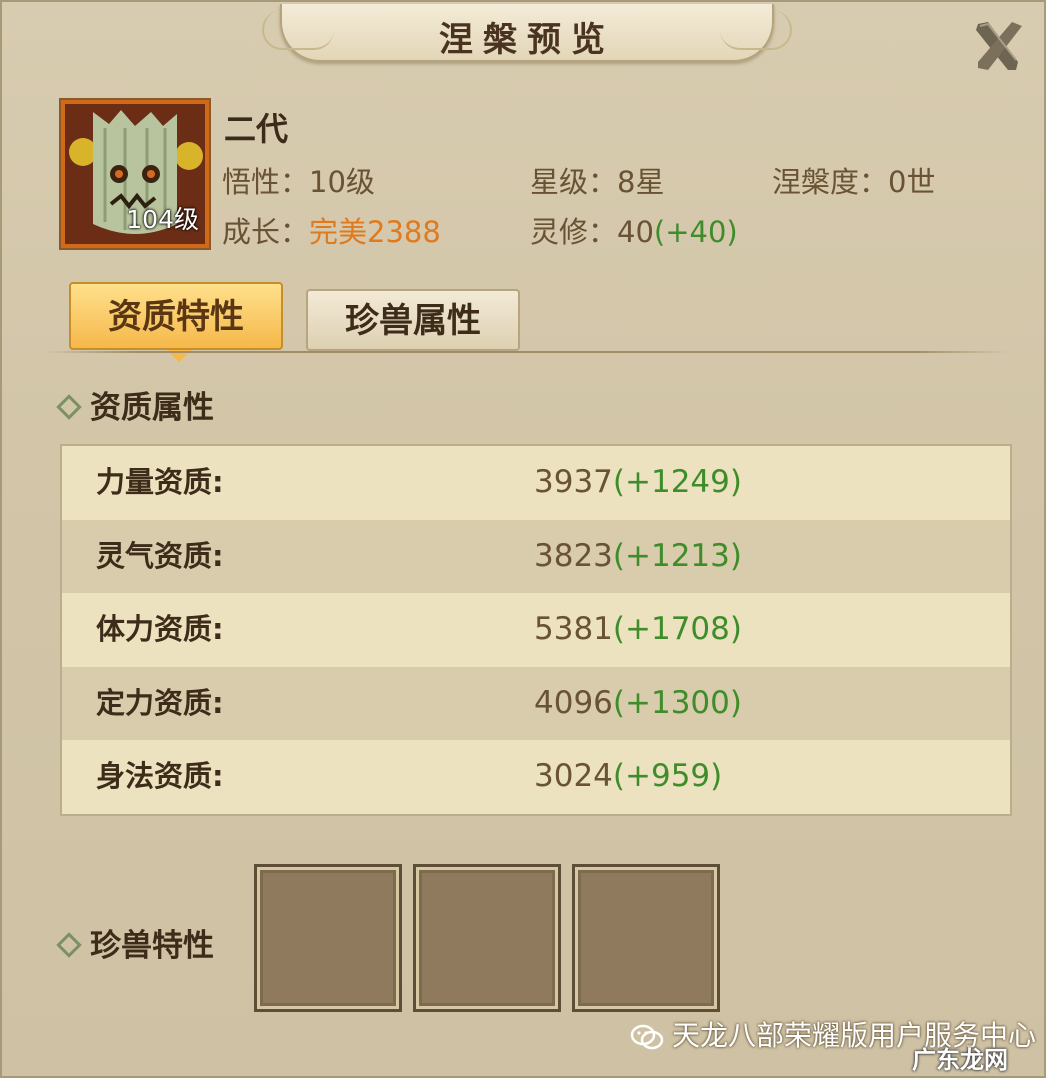 The image size is (1046, 1078). Describe the element at coordinates (960, 1060) in the screenshot. I see `watermark-site: 广东龙网` at that location.